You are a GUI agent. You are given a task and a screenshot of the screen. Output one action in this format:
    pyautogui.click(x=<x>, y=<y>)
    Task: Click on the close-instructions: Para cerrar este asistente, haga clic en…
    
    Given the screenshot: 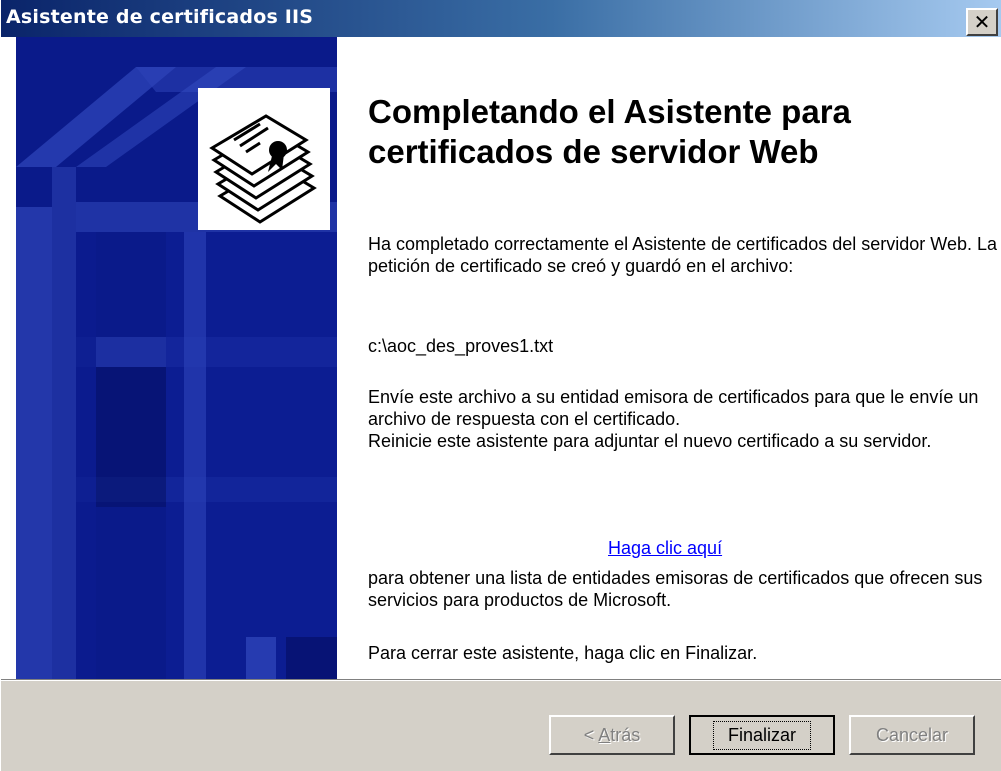 What is the action you would take?
    pyautogui.click(x=563, y=653)
    